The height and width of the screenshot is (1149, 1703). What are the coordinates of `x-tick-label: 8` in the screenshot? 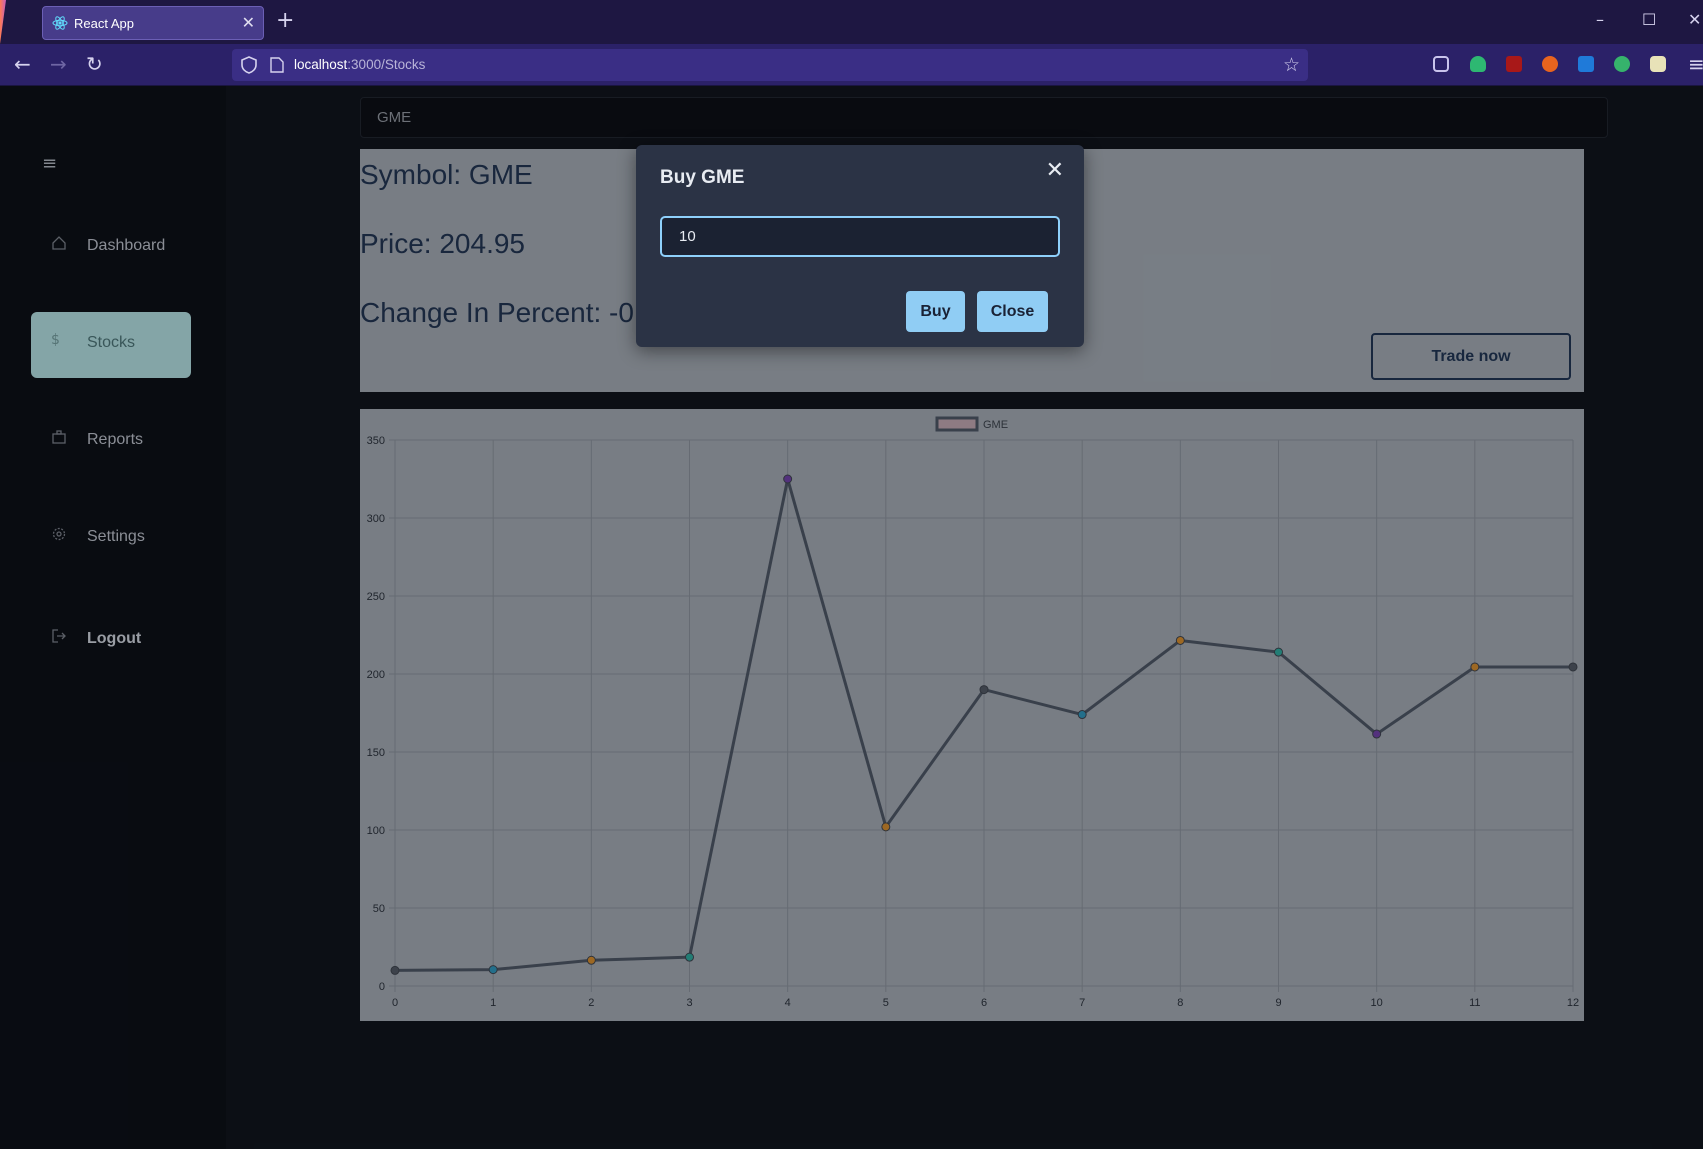 It's located at (1180, 1003).